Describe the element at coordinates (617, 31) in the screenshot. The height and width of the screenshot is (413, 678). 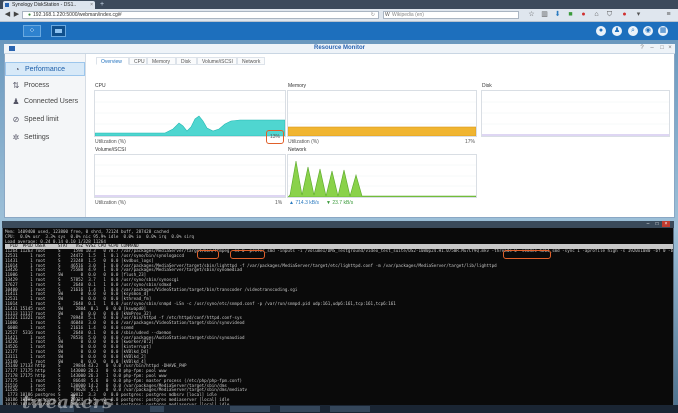
I see `user-icon: ♟` at that location.